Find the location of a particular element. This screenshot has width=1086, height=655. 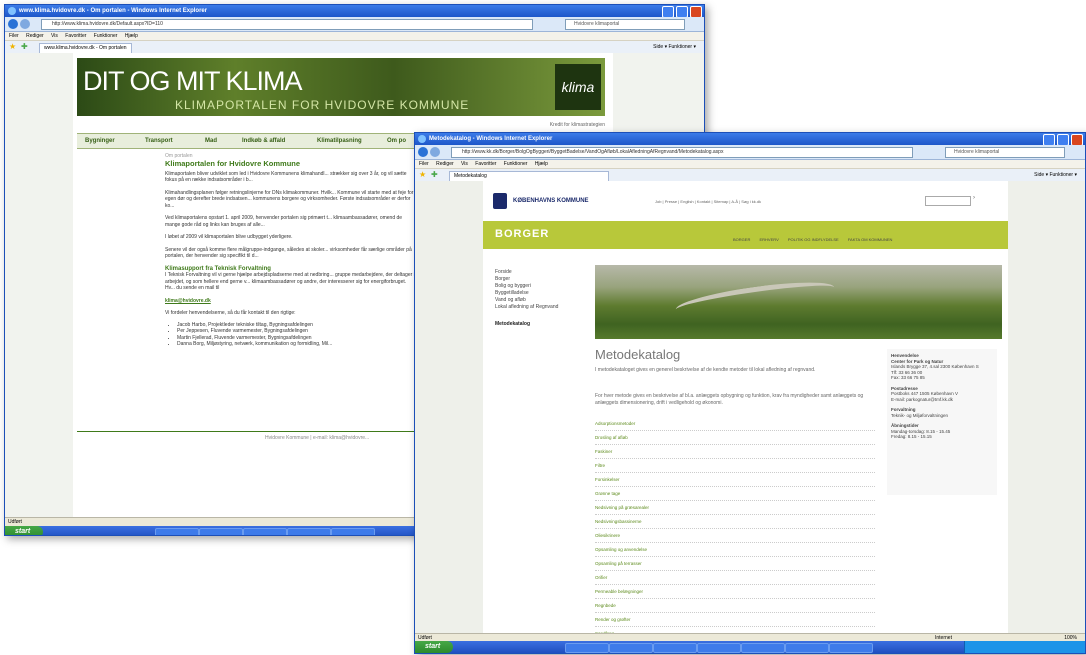

method-link: Drosling af afløb is located at coordinates (735, 438).